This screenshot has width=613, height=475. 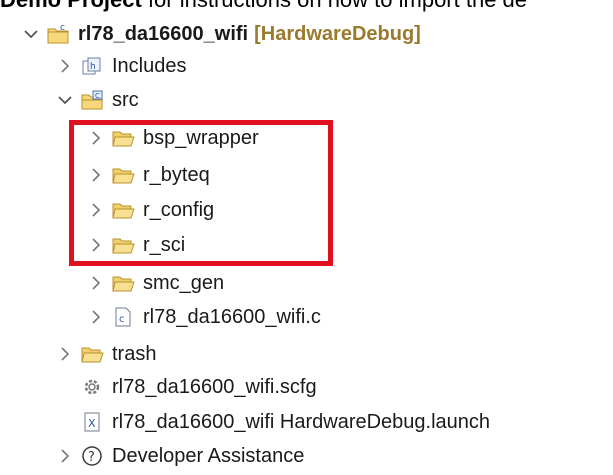 What do you see at coordinates (97, 96) in the screenshot?
I see `svg-text: C` at bounding box center [97, 96].